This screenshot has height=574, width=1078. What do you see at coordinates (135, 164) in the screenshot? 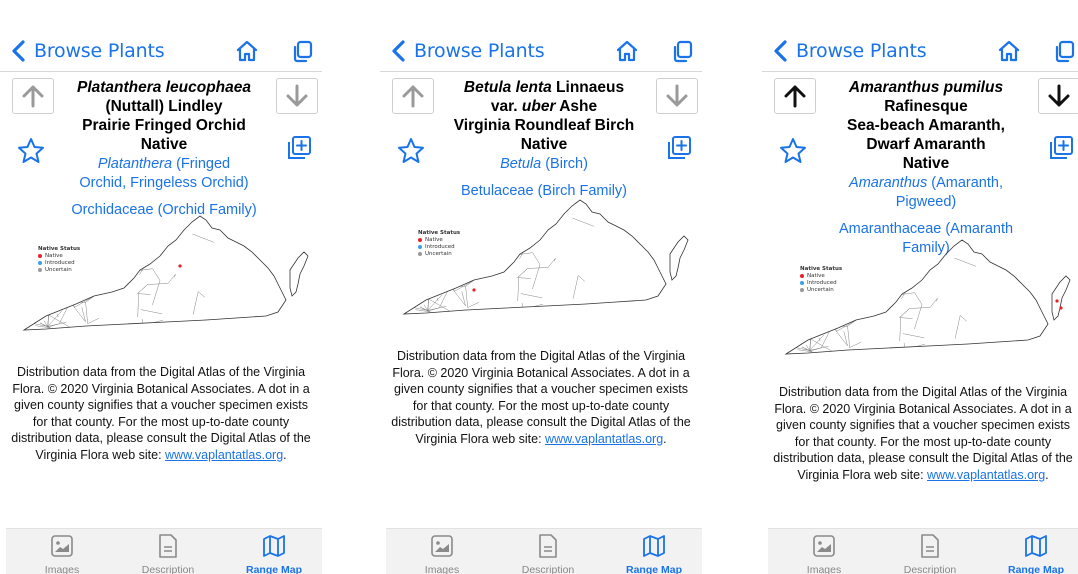
I see `genus-name: Platanthera` at bounding box center [135, 164].